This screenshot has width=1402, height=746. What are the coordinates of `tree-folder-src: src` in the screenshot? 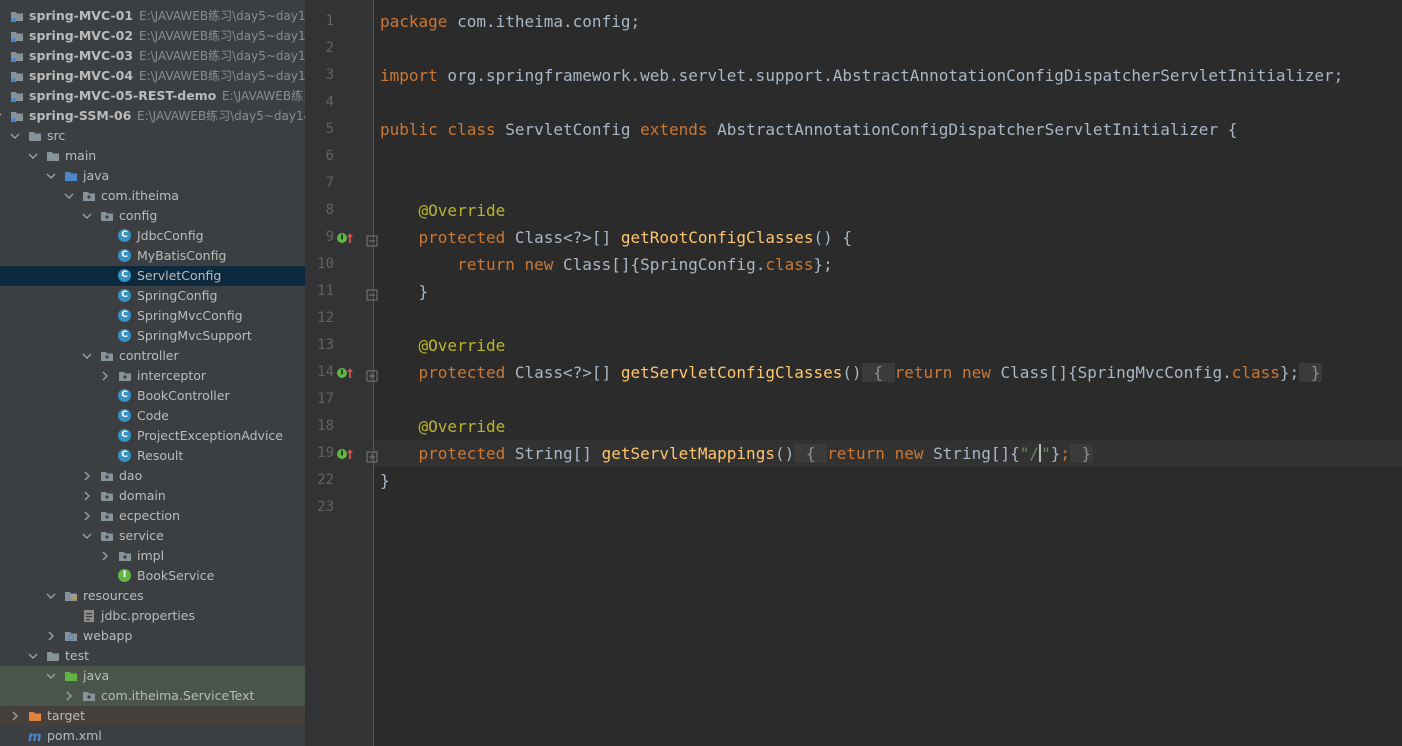 It's located at (152, 136).